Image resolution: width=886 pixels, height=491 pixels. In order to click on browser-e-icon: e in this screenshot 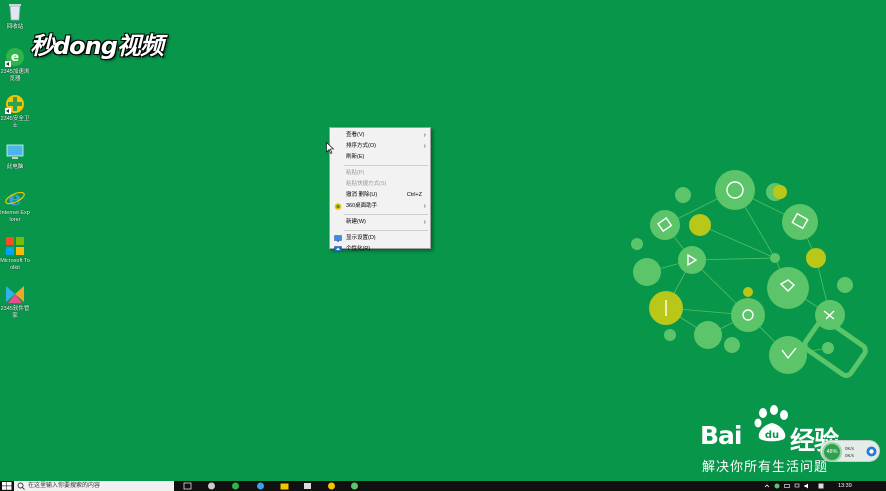, I will do `click(14, 57)`.